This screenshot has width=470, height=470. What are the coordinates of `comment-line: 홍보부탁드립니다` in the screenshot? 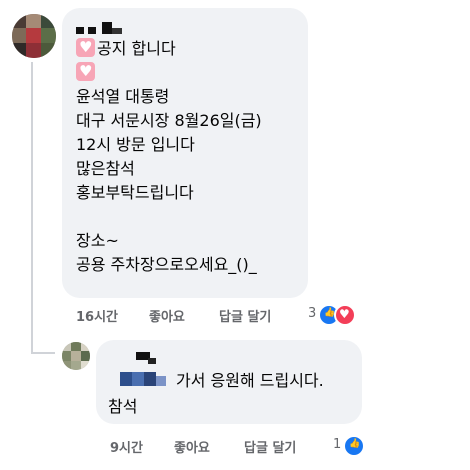 It's located at (135, 192).